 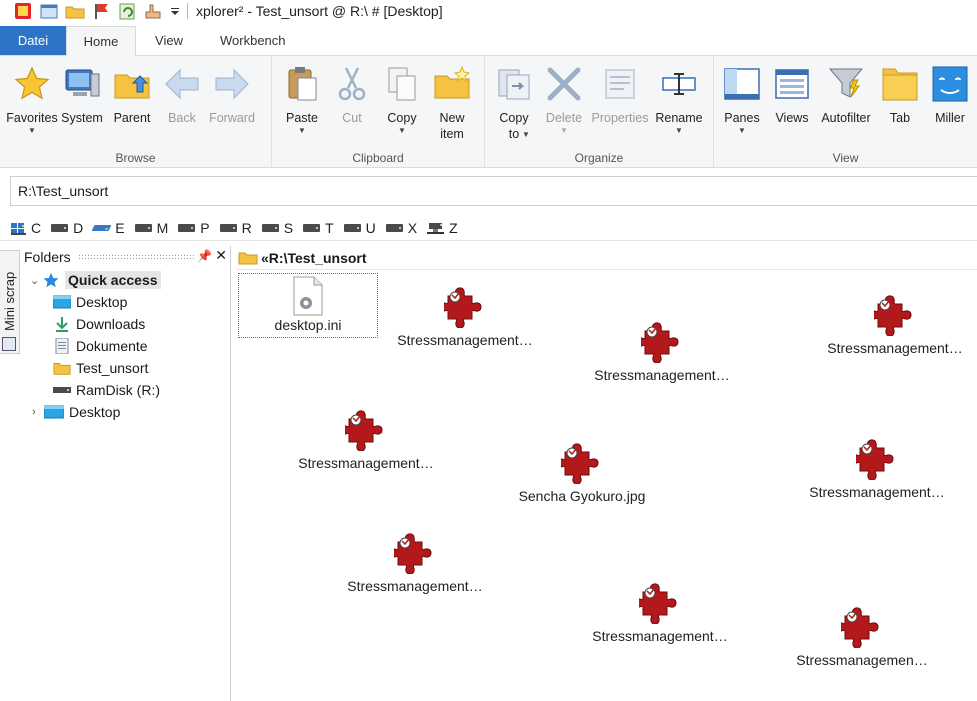 What do you see at coordinates (101, 11) in the screenshot?
I see `flag-icon` at bounding box center [101, 11].